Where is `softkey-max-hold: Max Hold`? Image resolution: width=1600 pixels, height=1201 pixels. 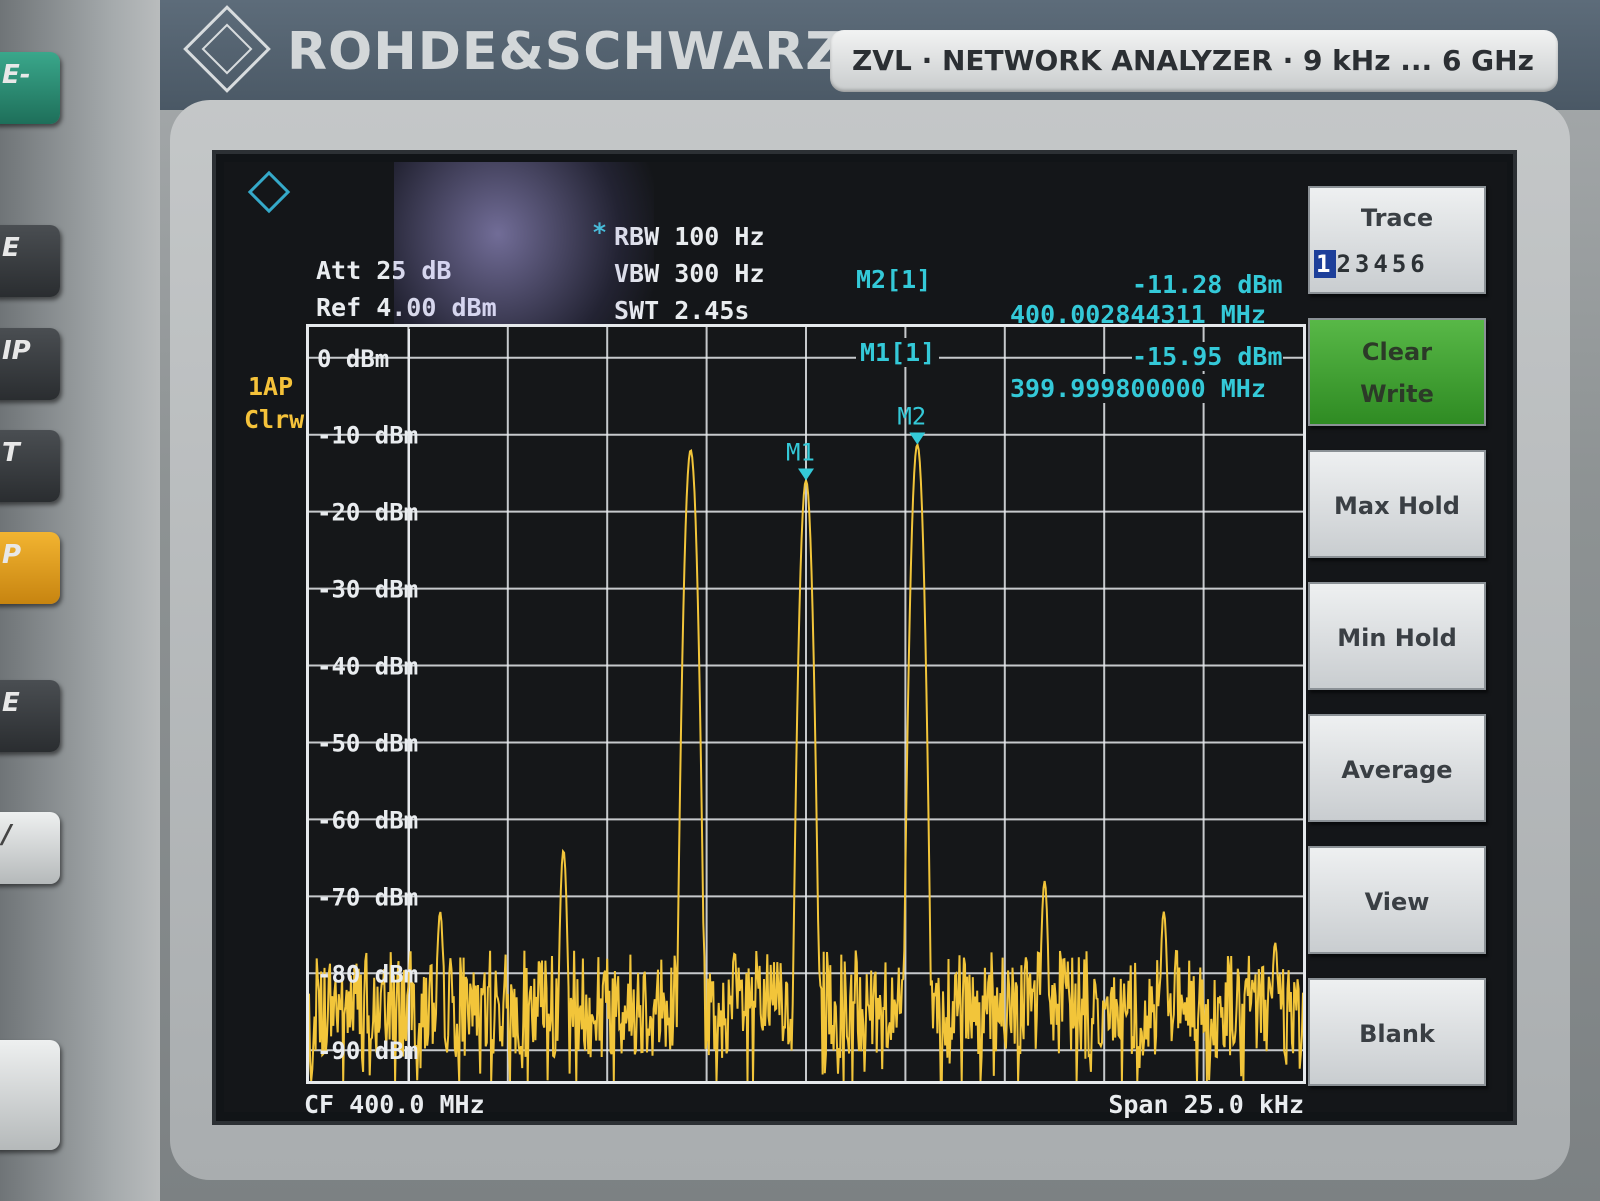
softkey-max-hold: Max Hold is located at coordinates (1397, 504).